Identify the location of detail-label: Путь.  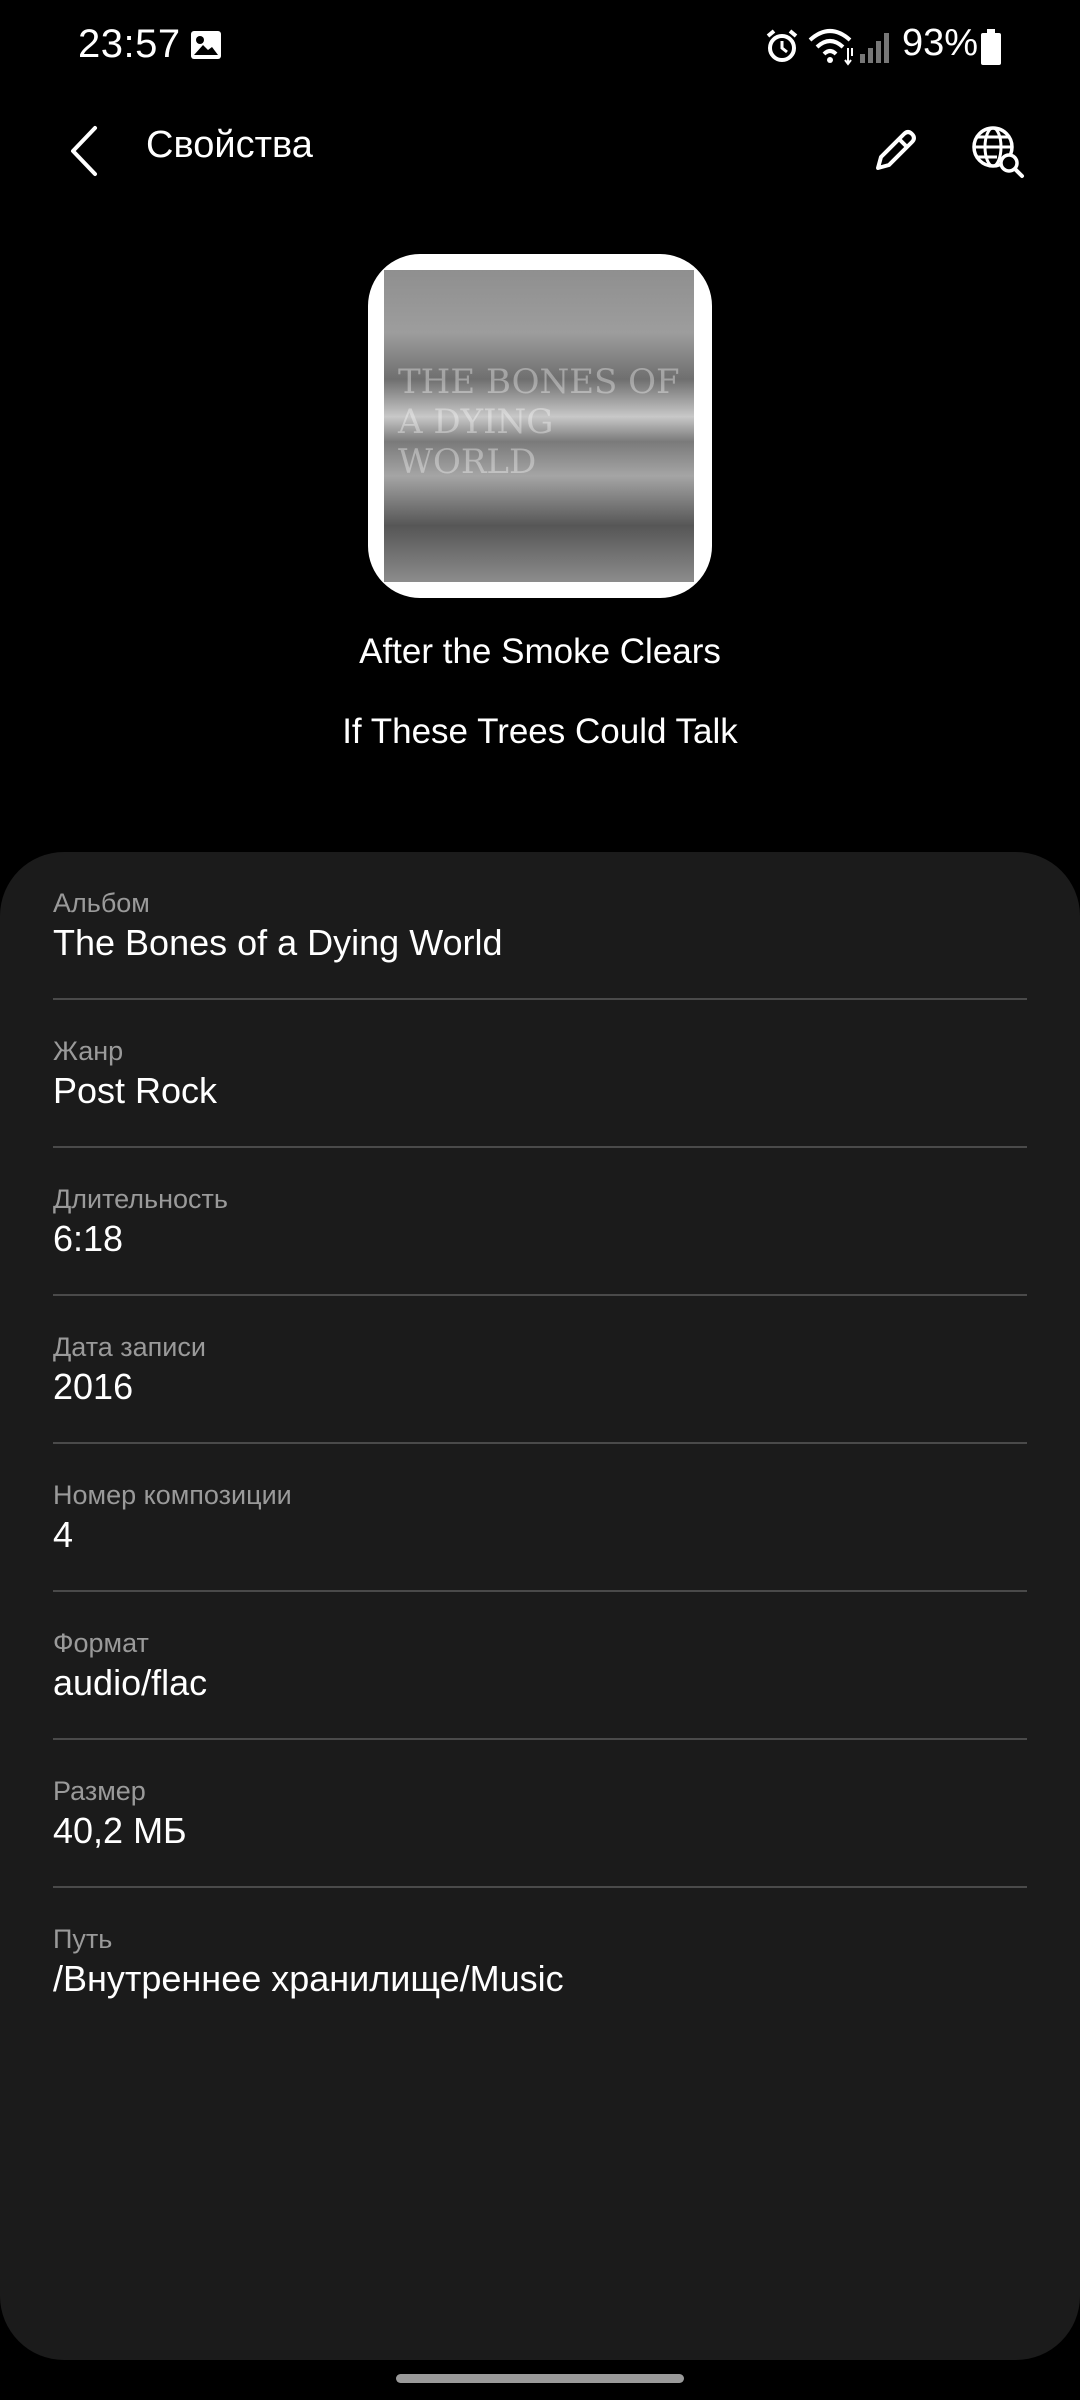
(83, 1939).